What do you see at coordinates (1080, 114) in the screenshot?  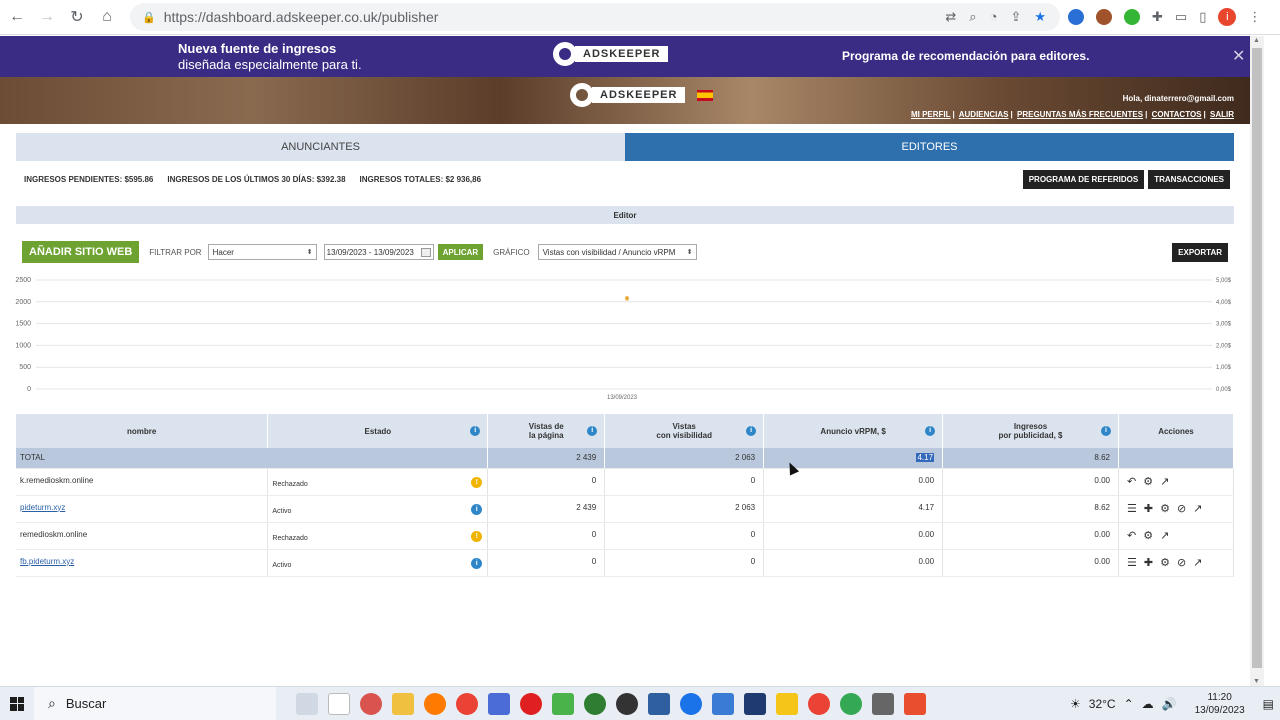 I see `link-faq: PREGUNTAS MÁS FRECUENTES` at bounding box center [1080, 114].